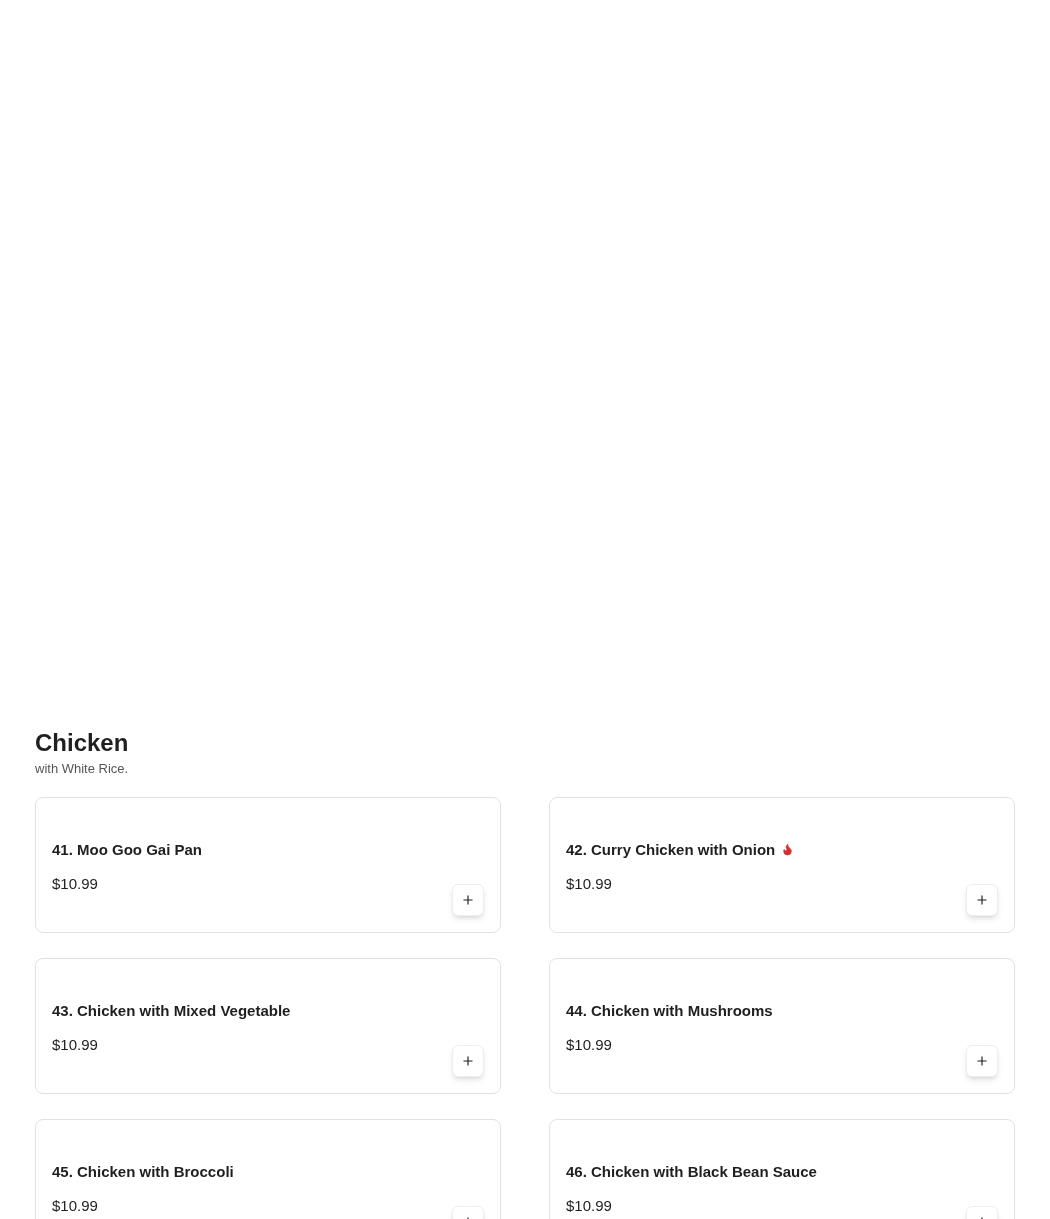  What do you see at coordinates (691, 1171) in the screenshot?
I see `item-name: 46. Chicken with Black Bean Sauce` at bounding box center [691, 1171].